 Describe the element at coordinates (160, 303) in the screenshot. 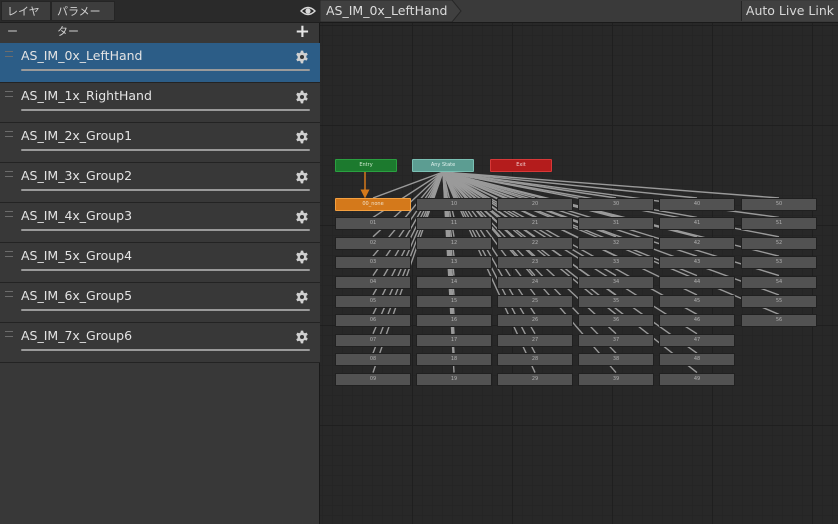

I see `layer-row: AS_IM_6x_Group5` at that location.